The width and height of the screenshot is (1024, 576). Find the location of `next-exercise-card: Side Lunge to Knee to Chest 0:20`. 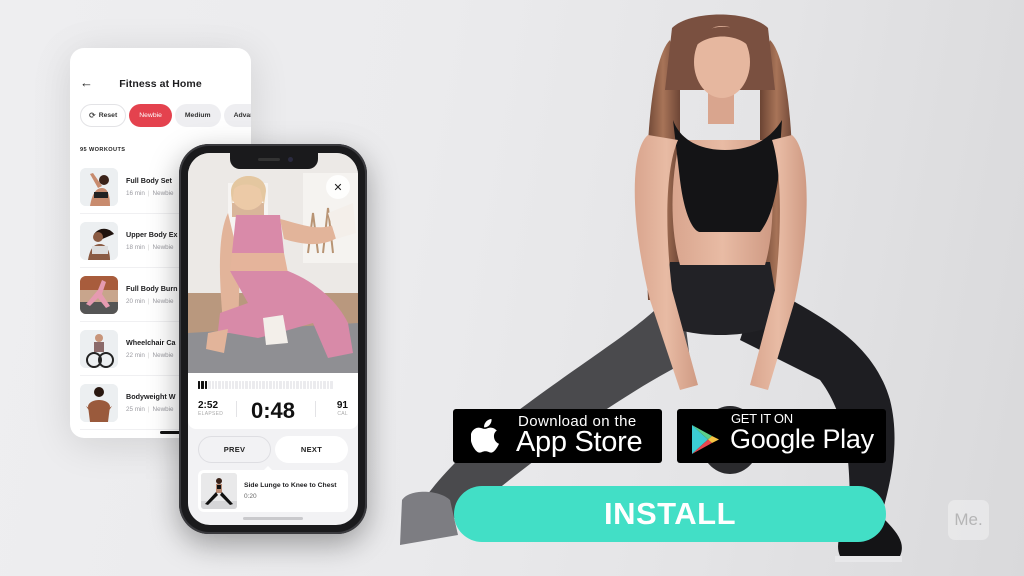

next-exercise-card: Side Lunge to Knee to Chest 0:20 is located at coordinates (273, 489).